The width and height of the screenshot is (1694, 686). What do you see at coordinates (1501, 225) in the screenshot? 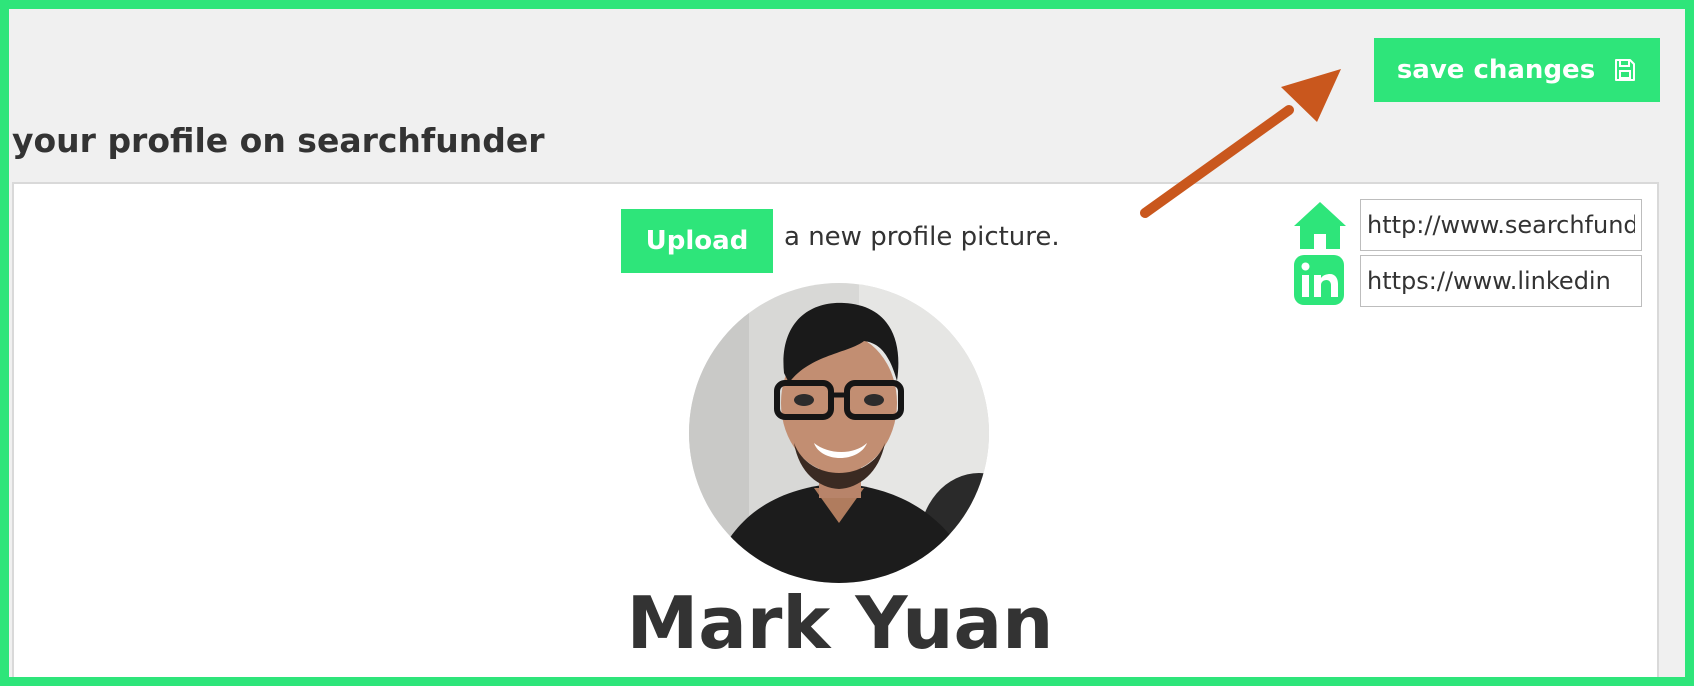
I see `website-url-field` at bounding box center [1501, 225].